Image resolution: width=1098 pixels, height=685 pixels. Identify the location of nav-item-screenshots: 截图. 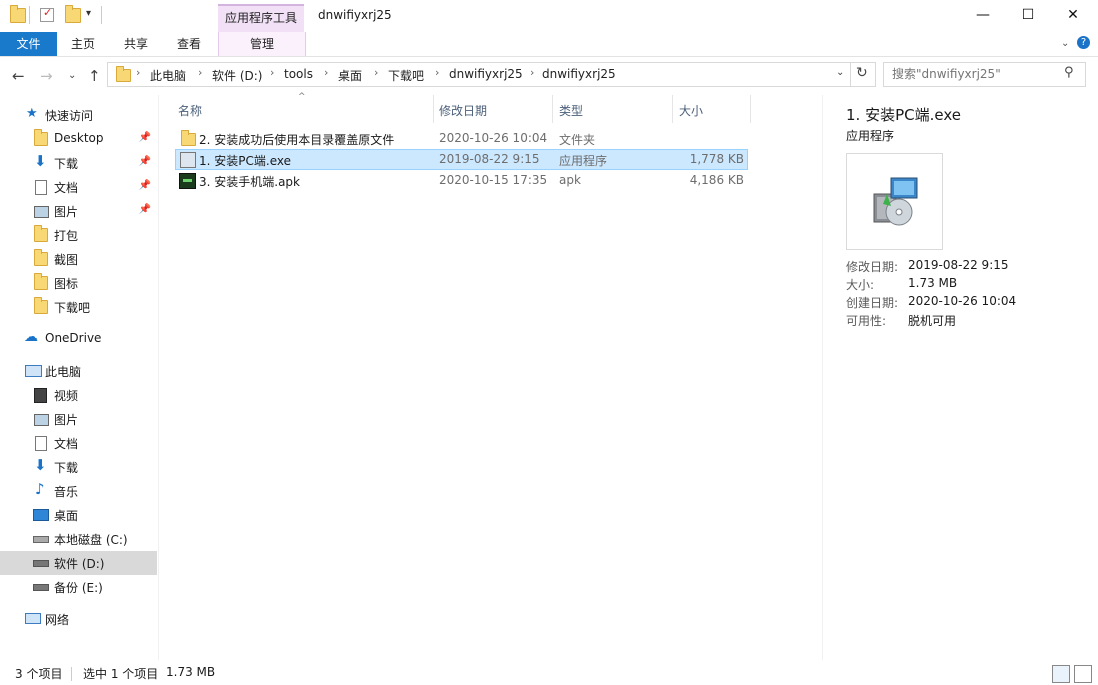
(78, 259).